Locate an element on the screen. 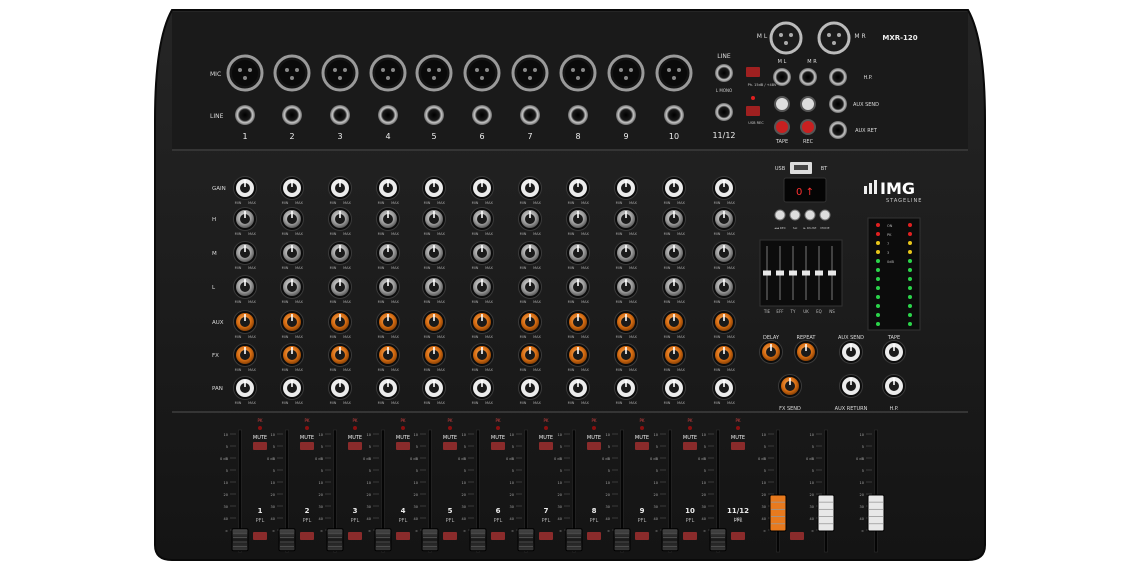  stereo-jack-r is located at coordinates (724, 112).